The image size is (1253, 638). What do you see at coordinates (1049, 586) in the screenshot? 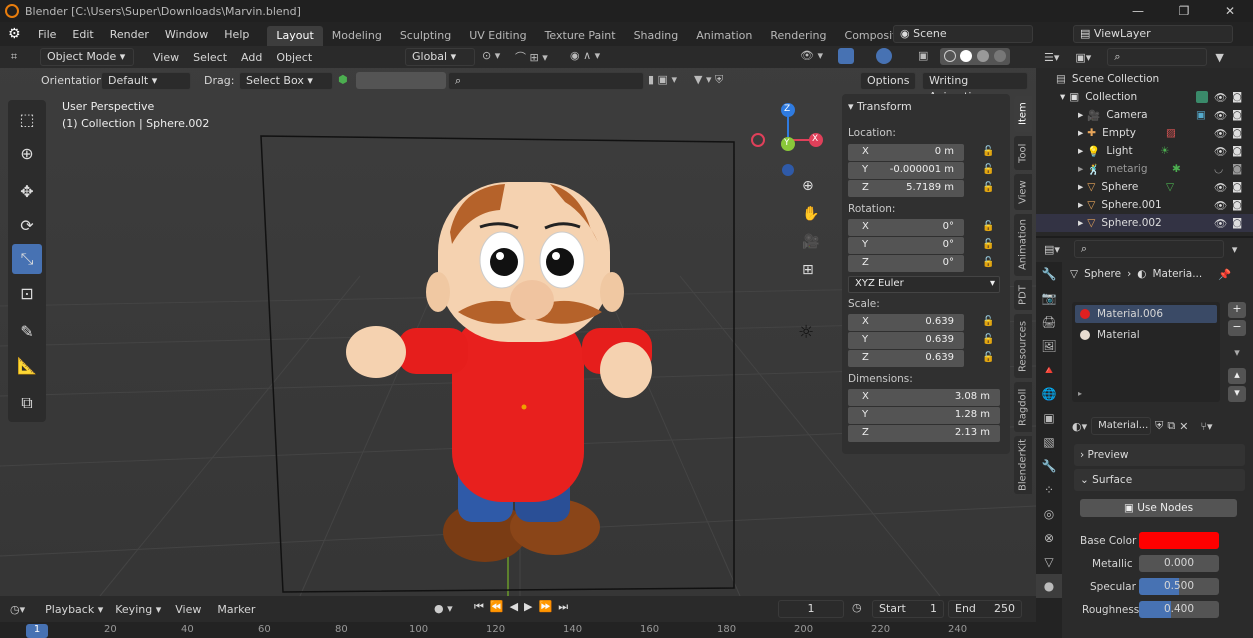
I see `material-tab-icon: ●` at bounding box center [1049, 586].